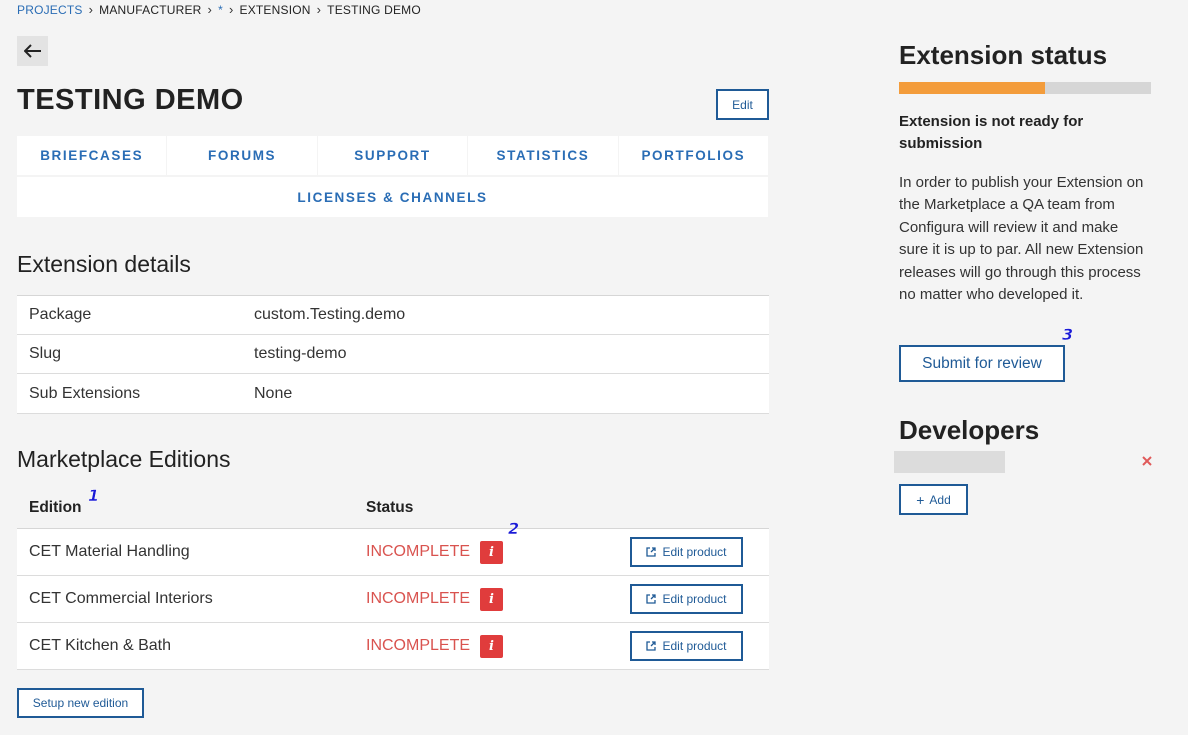  What do you see at coordinates (80, 703) in the screenshot?
I see `setup-new-edition-button: Setup new edition` at bounding box center [80, 703].